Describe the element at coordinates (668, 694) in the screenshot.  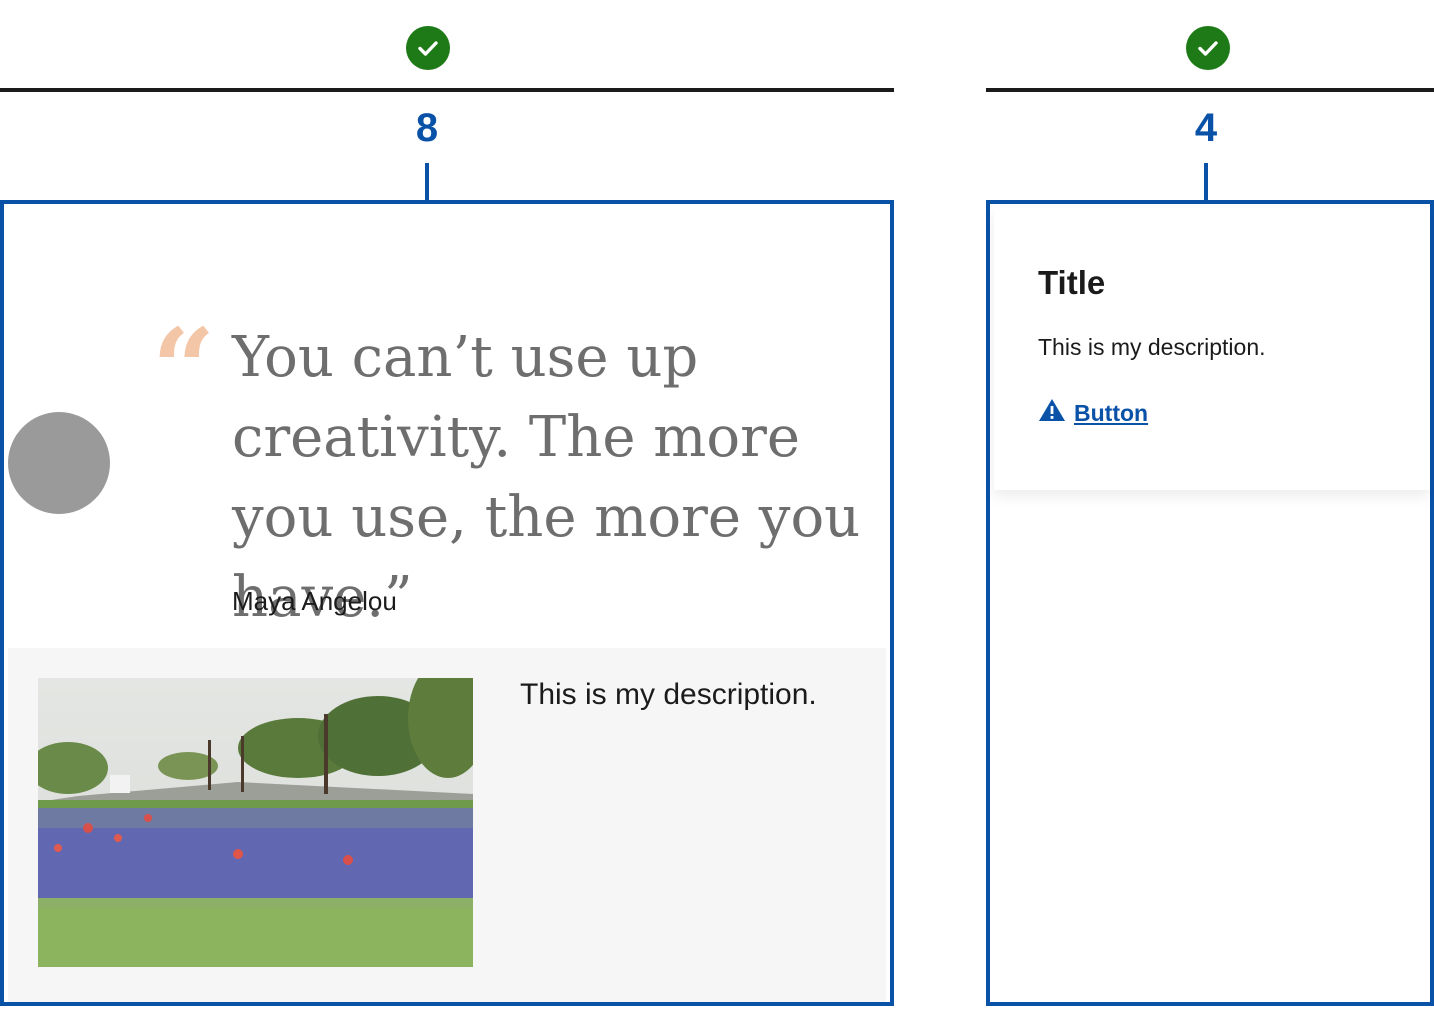
I see `media-description: This is my description.` at that location.